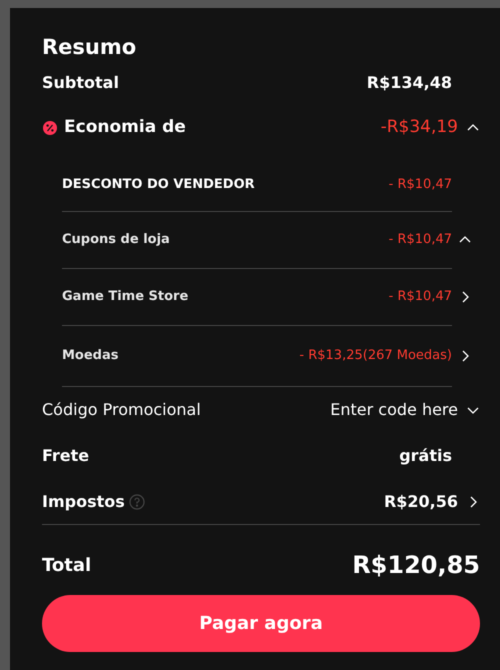  Describe the element at coordinates (383, 410) in the screenshot. I see `promo-code-field: Enter code here` at that location.